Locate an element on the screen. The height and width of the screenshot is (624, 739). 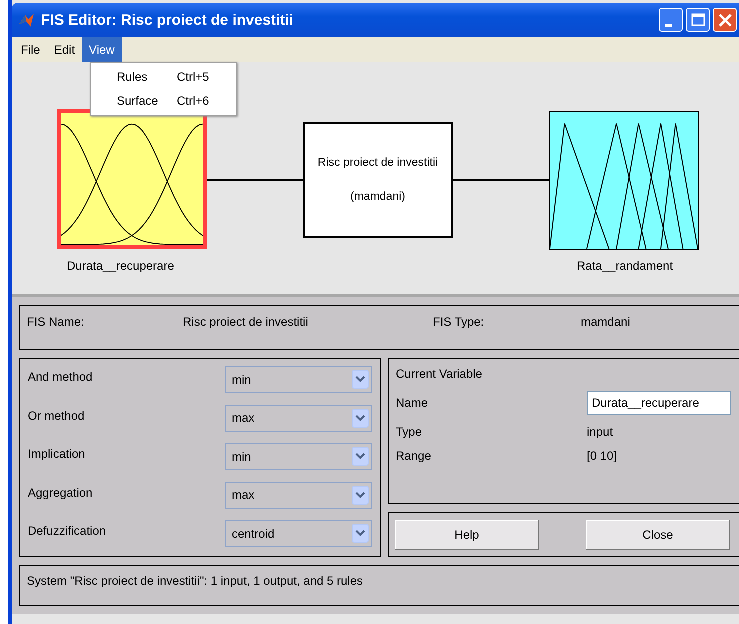
variable-type: input is located at coordinates (600, 432).